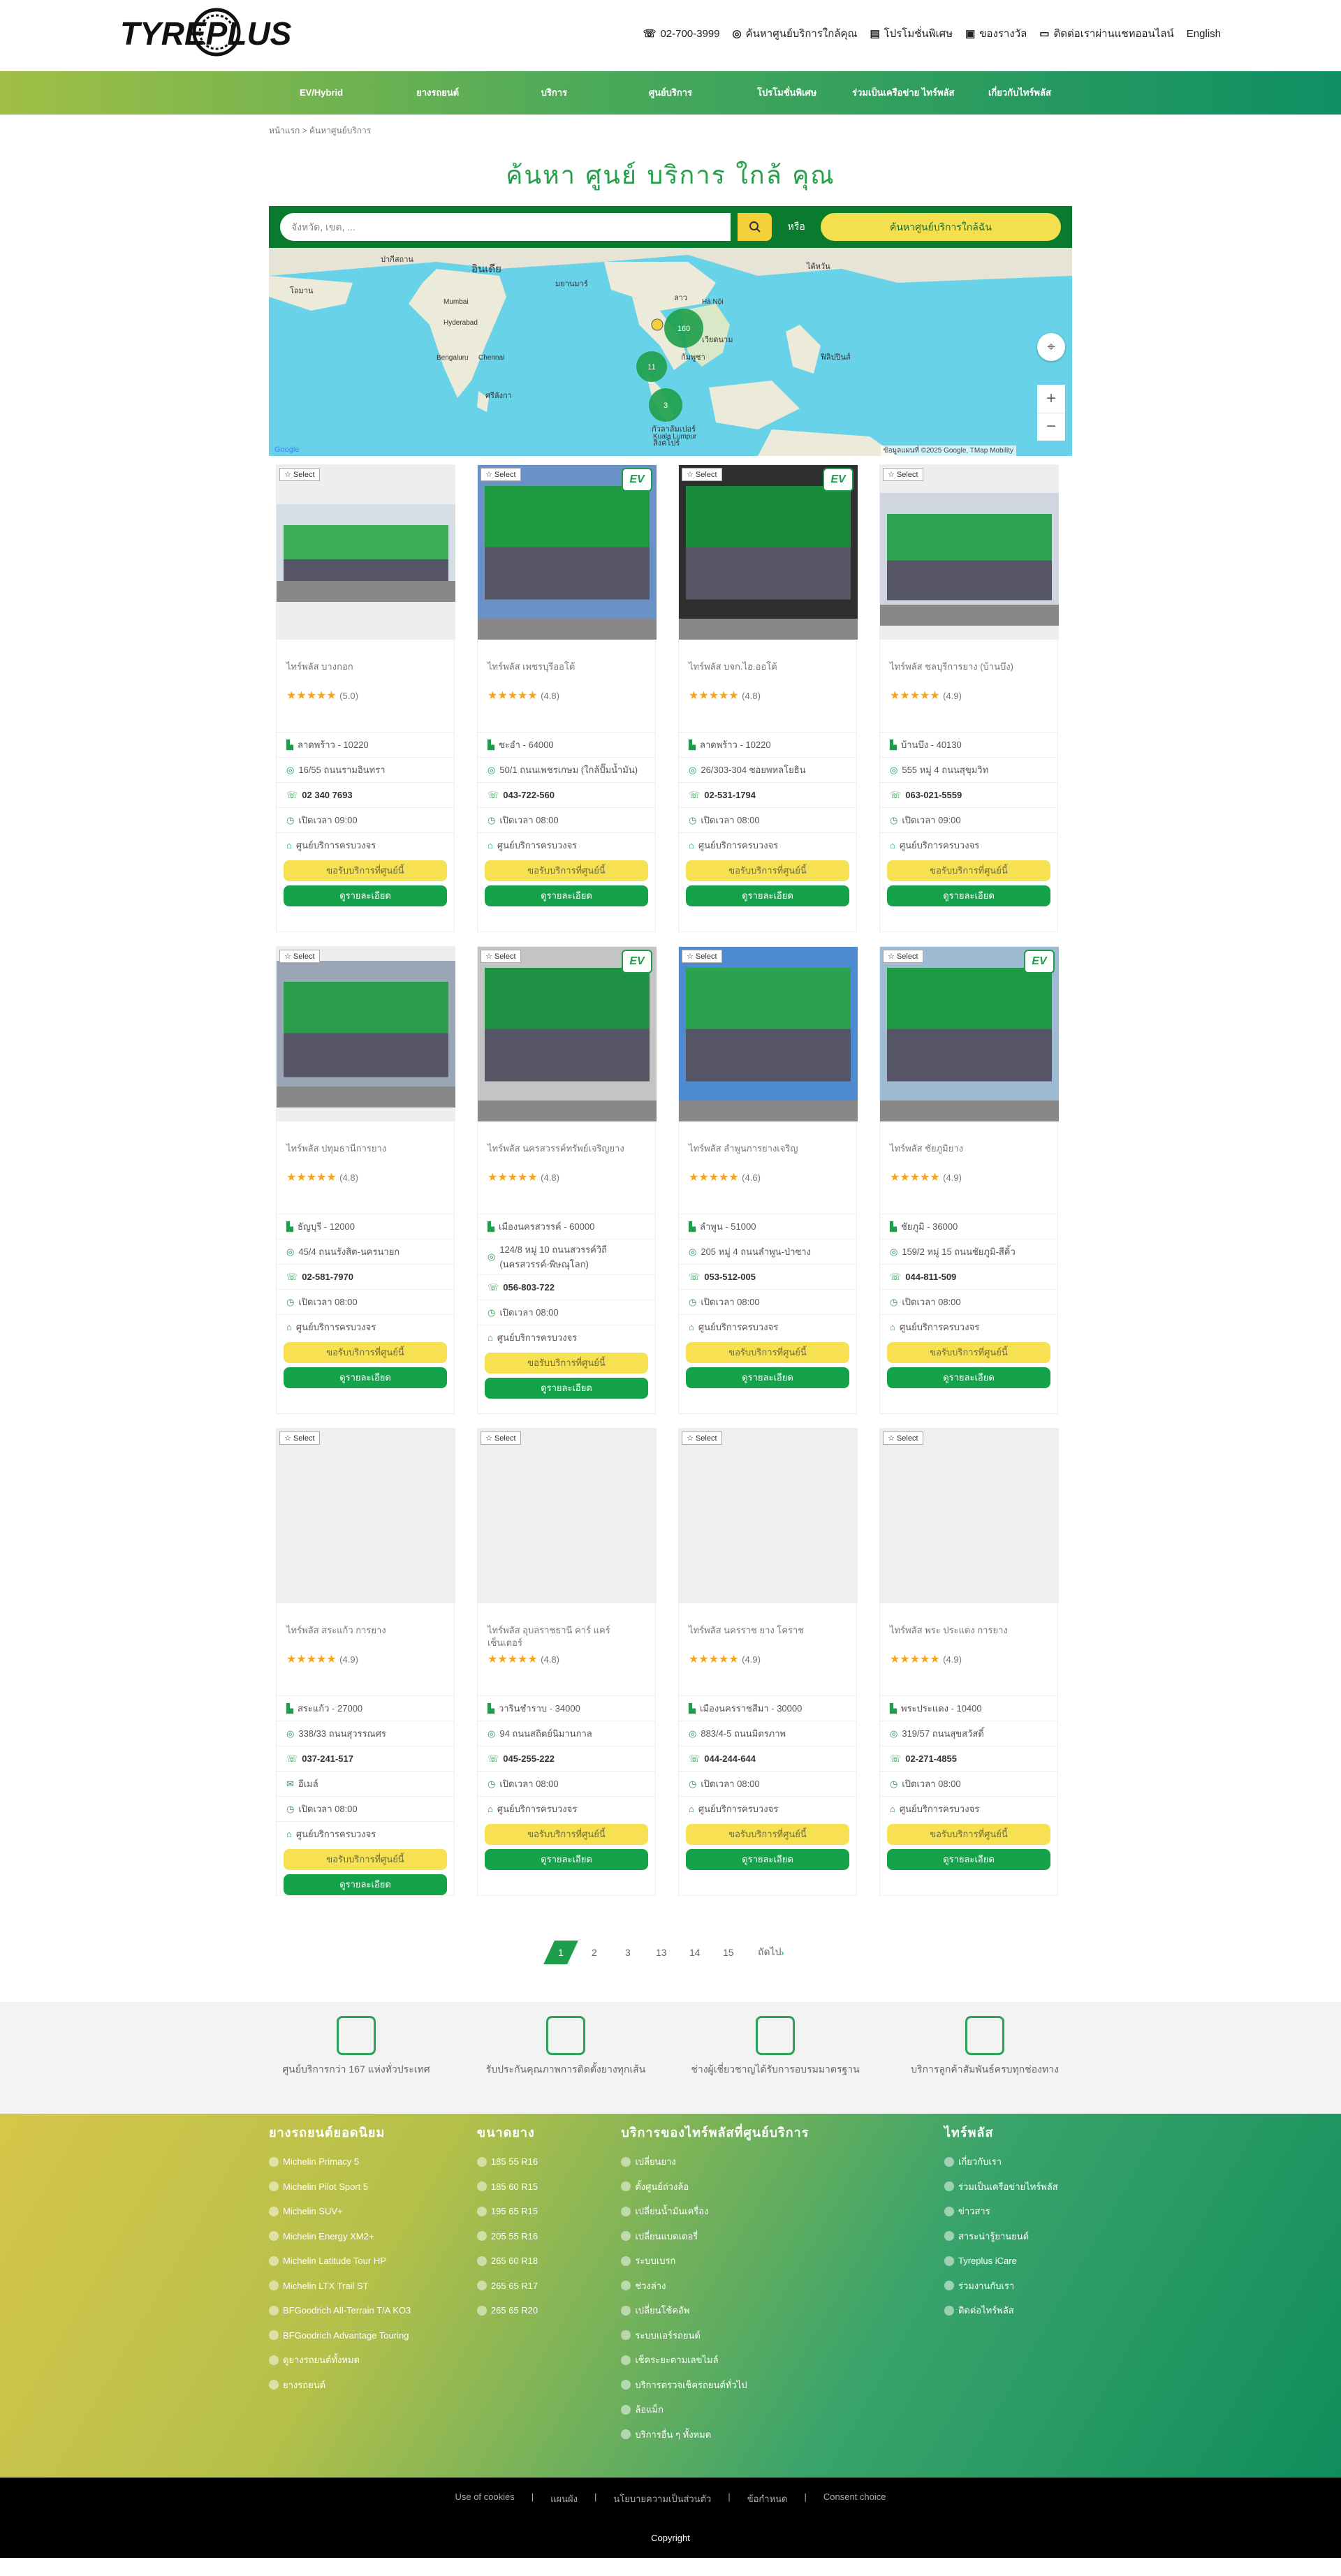 The image size is (1341, 2576). What do you see at coordinates (365, 1156) in the screenshot?
I see `store-name: ไทร์พลัส ปทุมธานีการยาง` at bounding box center [365, 1156].